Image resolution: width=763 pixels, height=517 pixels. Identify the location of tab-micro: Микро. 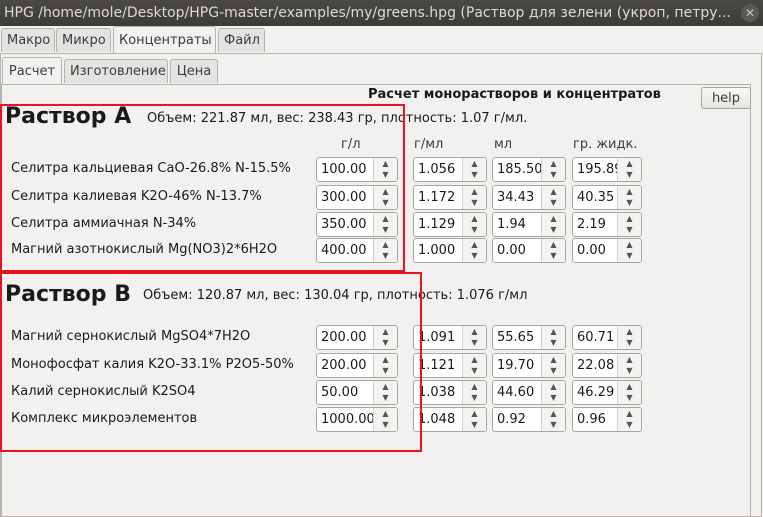
(83, 40).